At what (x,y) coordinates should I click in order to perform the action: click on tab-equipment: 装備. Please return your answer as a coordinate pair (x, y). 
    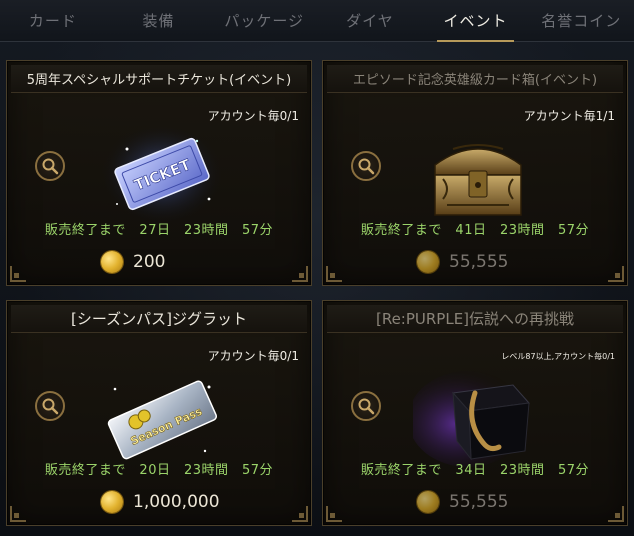
    Looking at the image, I should click on (159, 20).